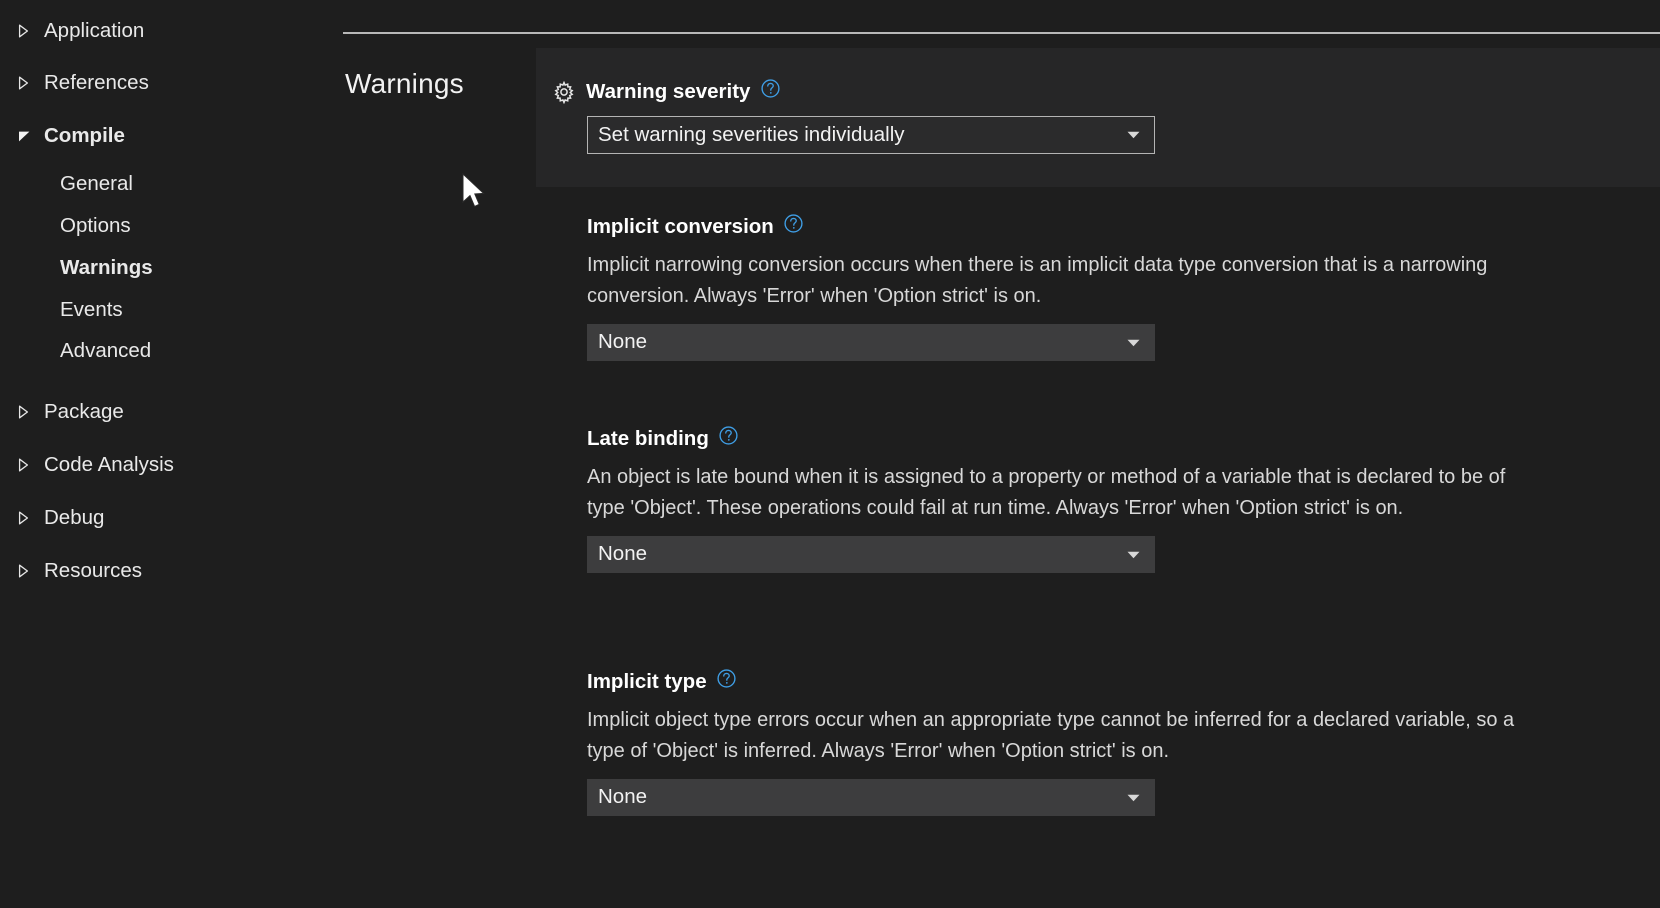  I want to click on sidebar-item-options: Options, so click(65, 226).